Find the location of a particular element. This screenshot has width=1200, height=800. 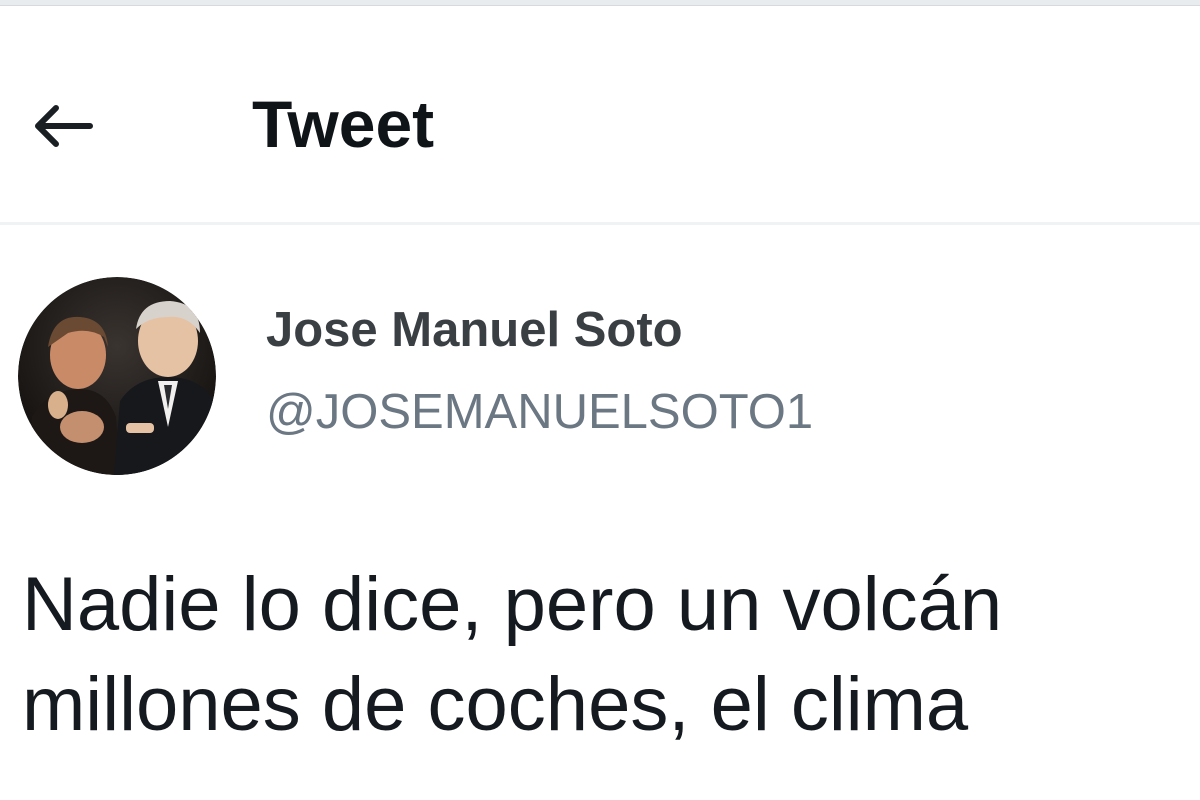

tweet-text-line: Nadie lo dice, pero un volcán is located at coordinates (512, 604).